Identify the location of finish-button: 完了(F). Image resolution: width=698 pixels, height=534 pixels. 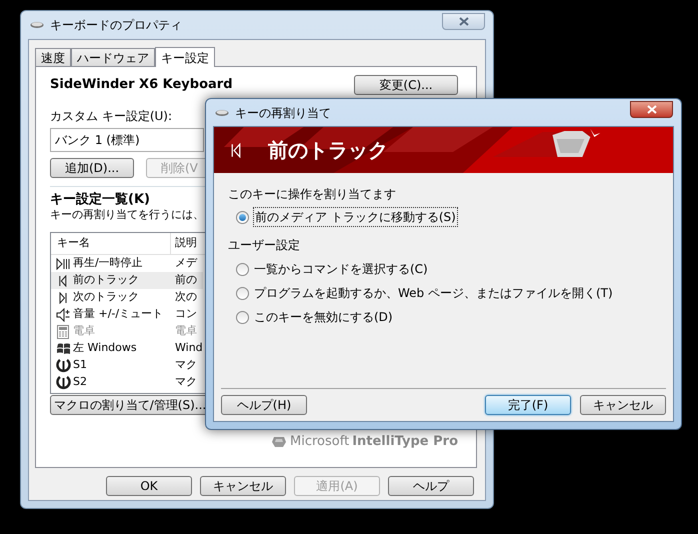
(528, 405).